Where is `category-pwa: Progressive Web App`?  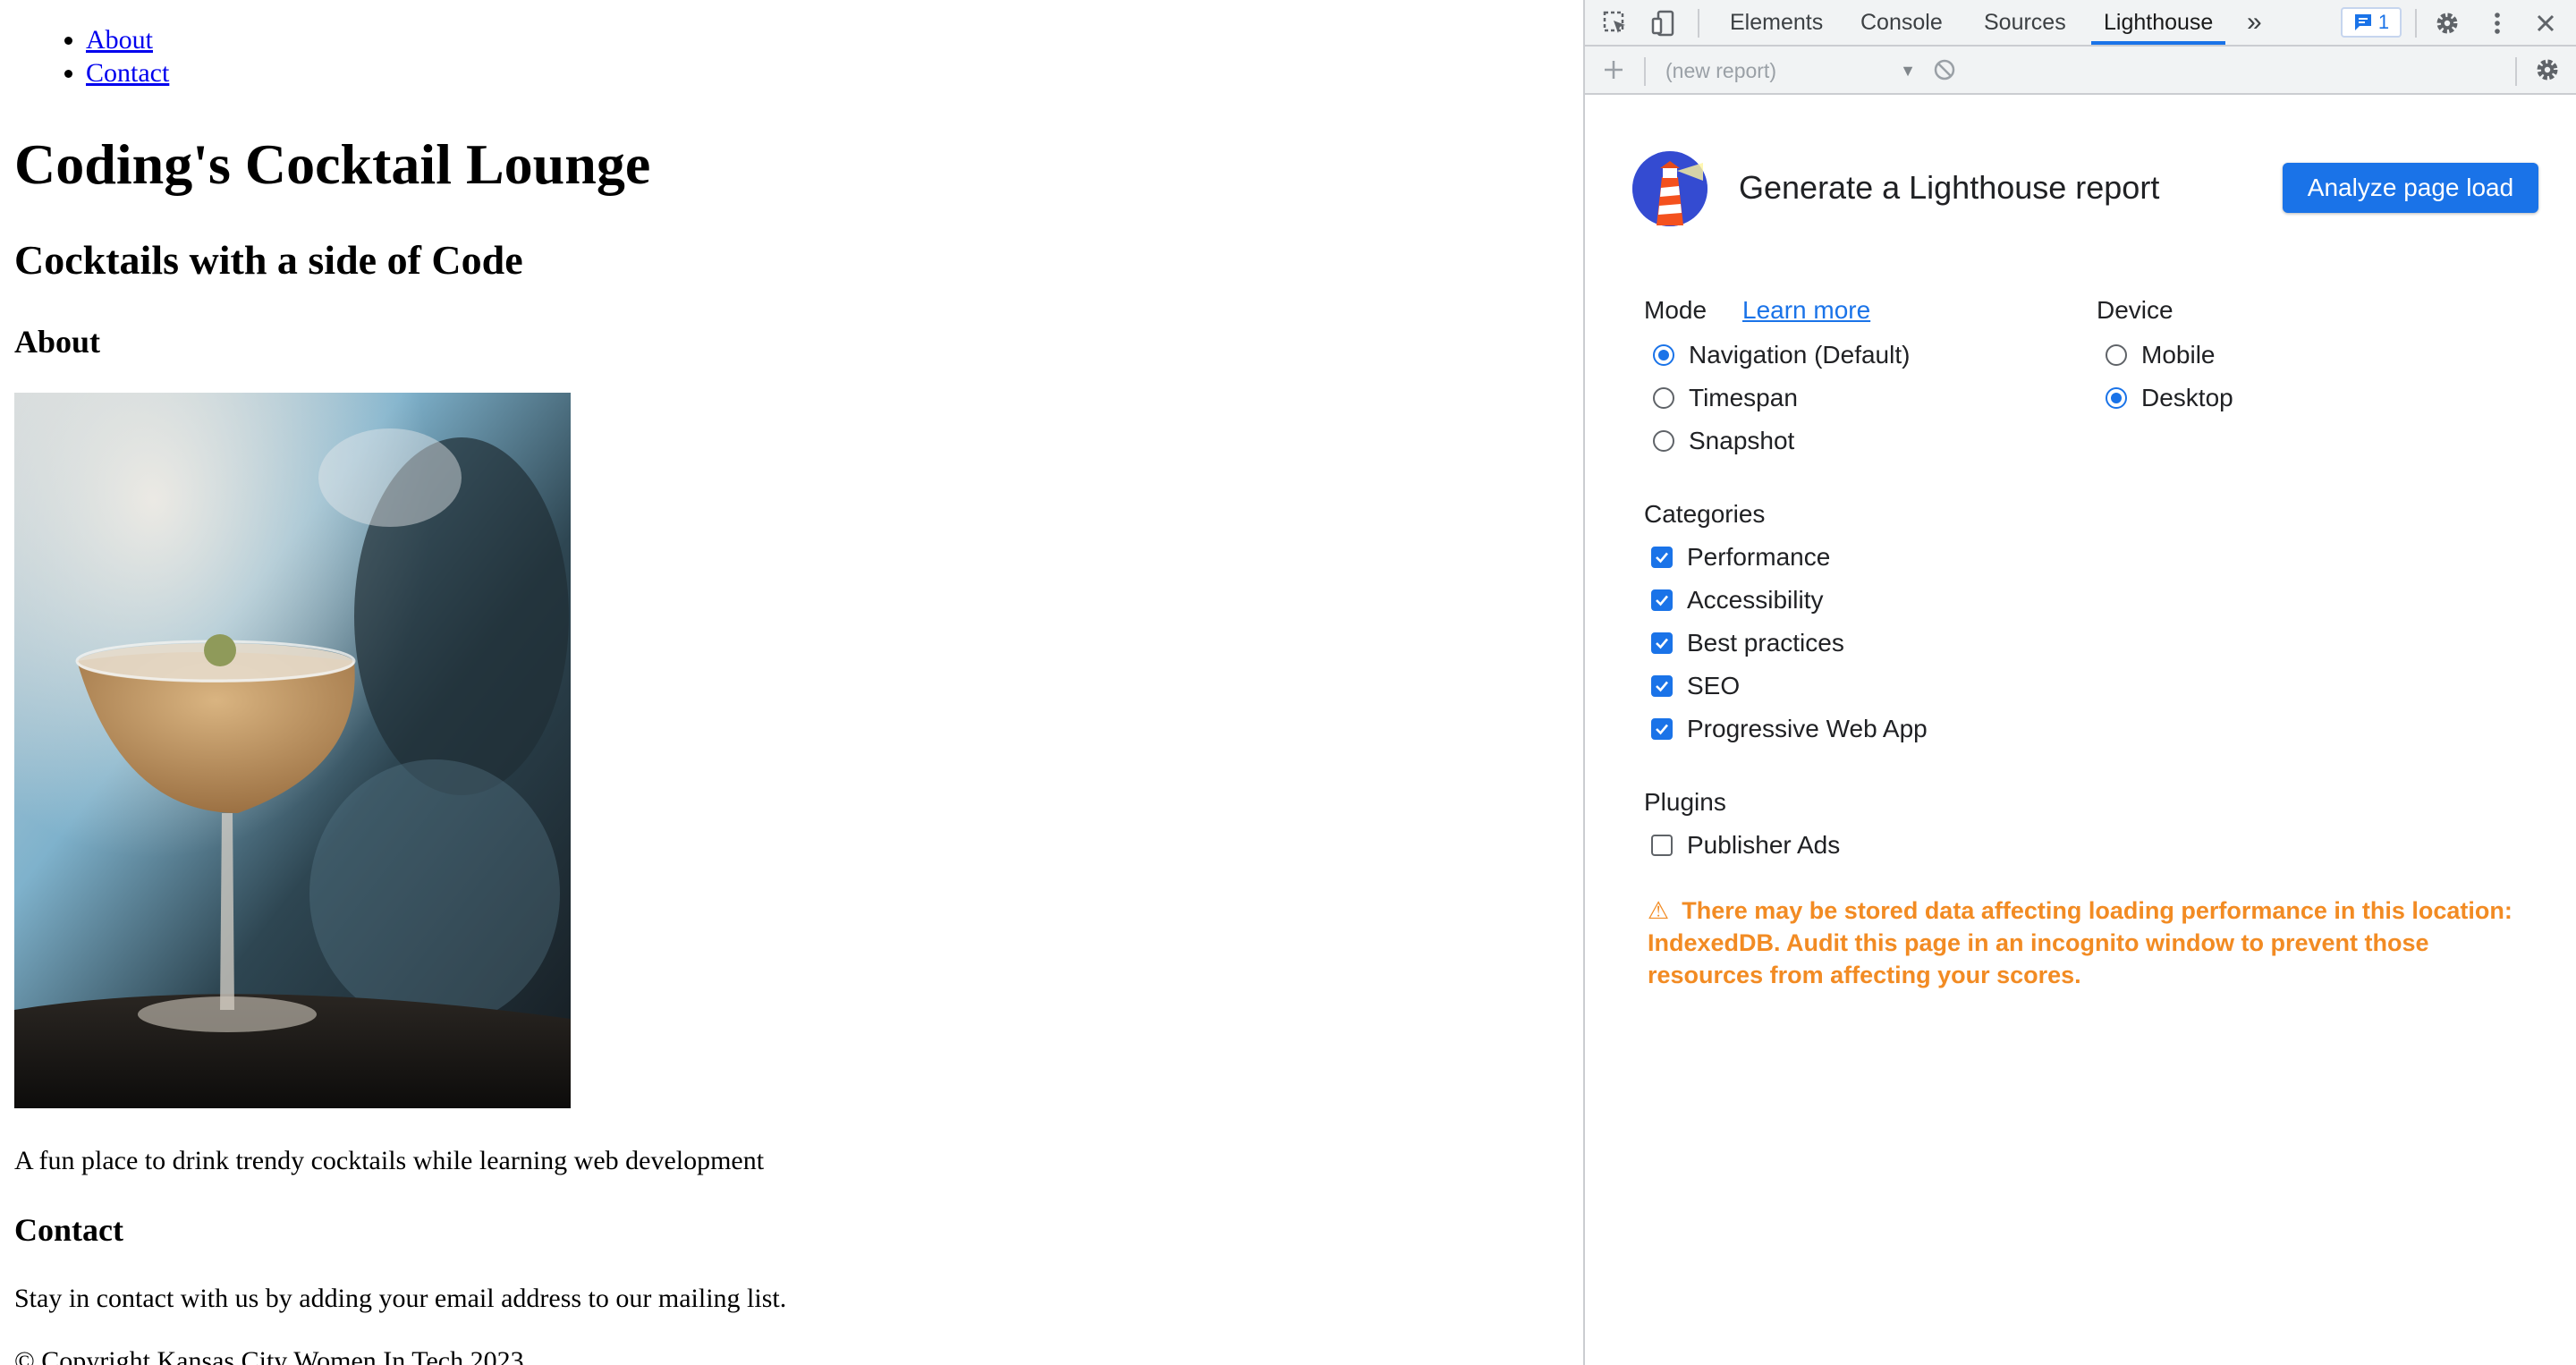 category-pwa: Progressive Web App is located at coordinates (1789, 729).